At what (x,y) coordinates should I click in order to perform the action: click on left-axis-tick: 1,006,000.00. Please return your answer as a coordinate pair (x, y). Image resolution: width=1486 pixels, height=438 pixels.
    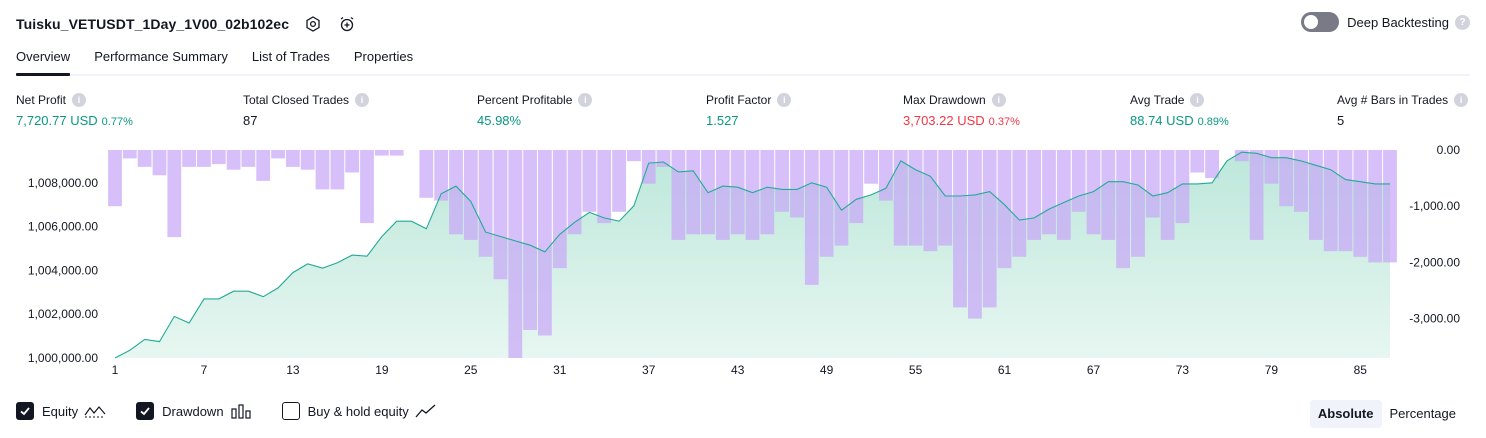
    Looking at the image, I should click on (63, 227).